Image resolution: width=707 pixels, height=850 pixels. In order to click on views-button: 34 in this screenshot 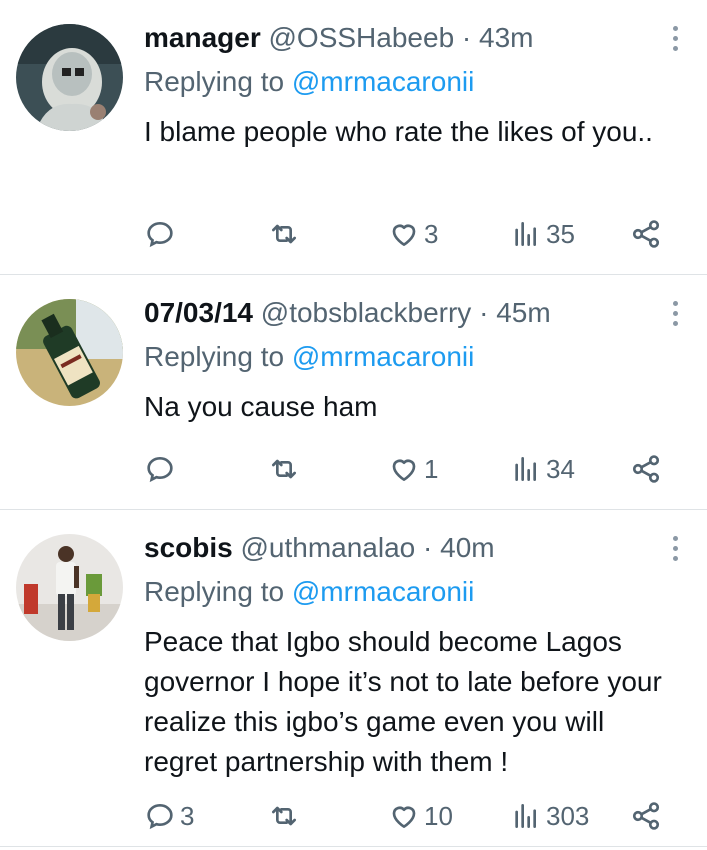, I will do `click(542, 469)`.